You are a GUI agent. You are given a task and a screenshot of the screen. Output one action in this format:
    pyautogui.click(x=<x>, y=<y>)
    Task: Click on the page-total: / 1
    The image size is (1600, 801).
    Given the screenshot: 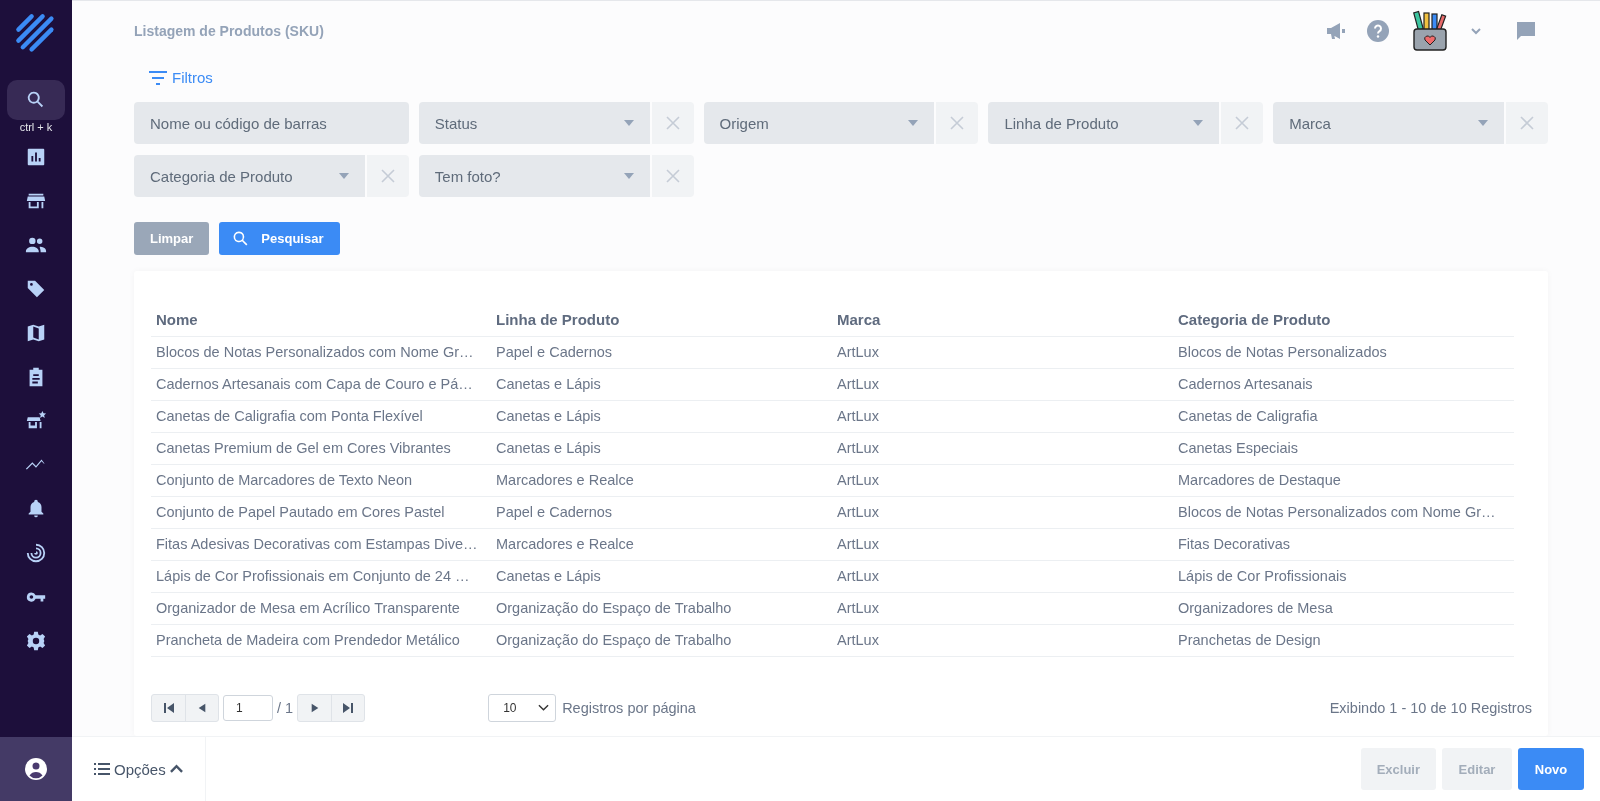 What is the action you would take?
    pyautogui.click(x=285, y=708)
    